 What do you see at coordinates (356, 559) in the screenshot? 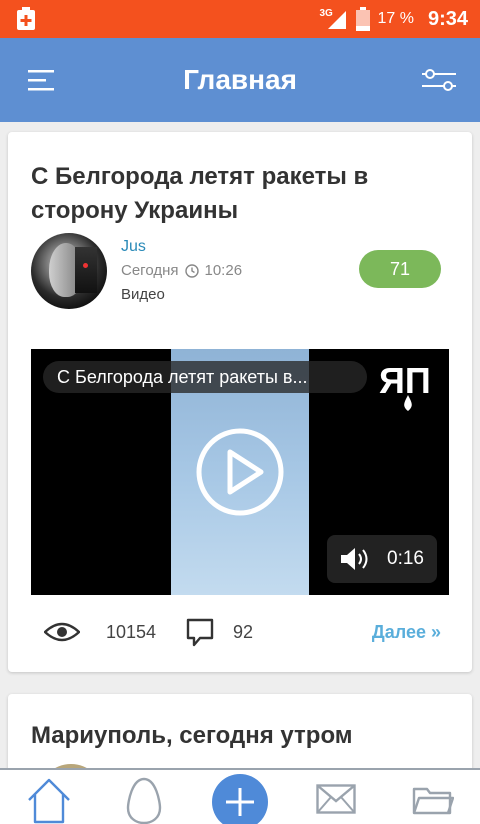
I see `speaker-icon` at bounding box center [356, 559].